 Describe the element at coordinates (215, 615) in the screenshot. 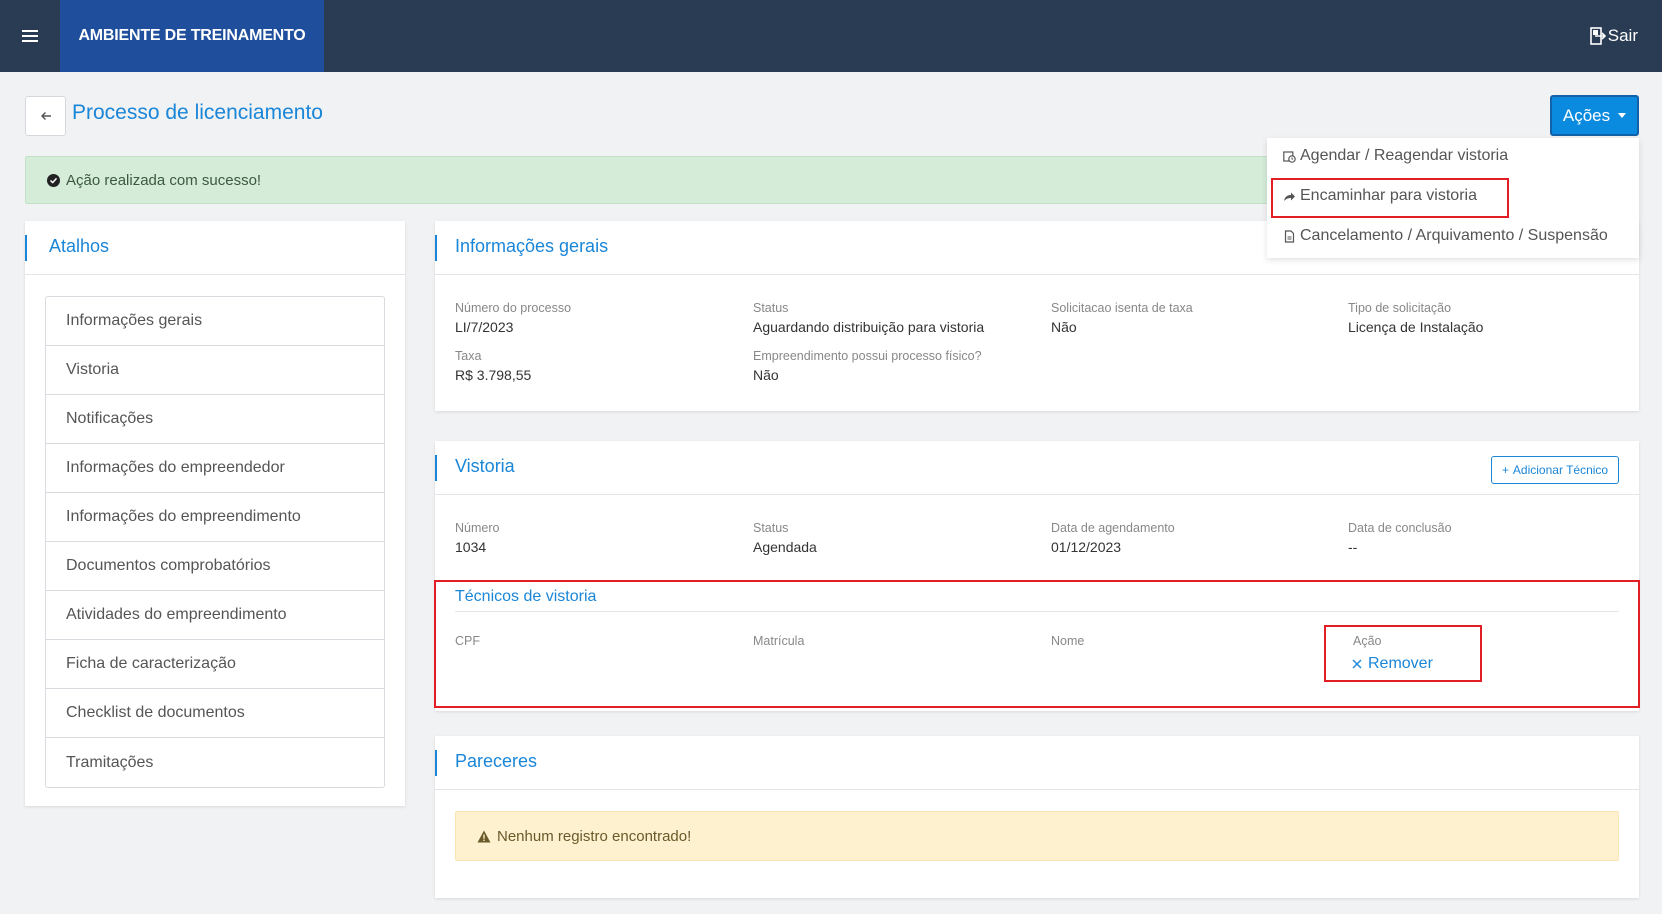

I see `shortcut-atividades-empreendimento: Atividades do empreendimento` at that location.